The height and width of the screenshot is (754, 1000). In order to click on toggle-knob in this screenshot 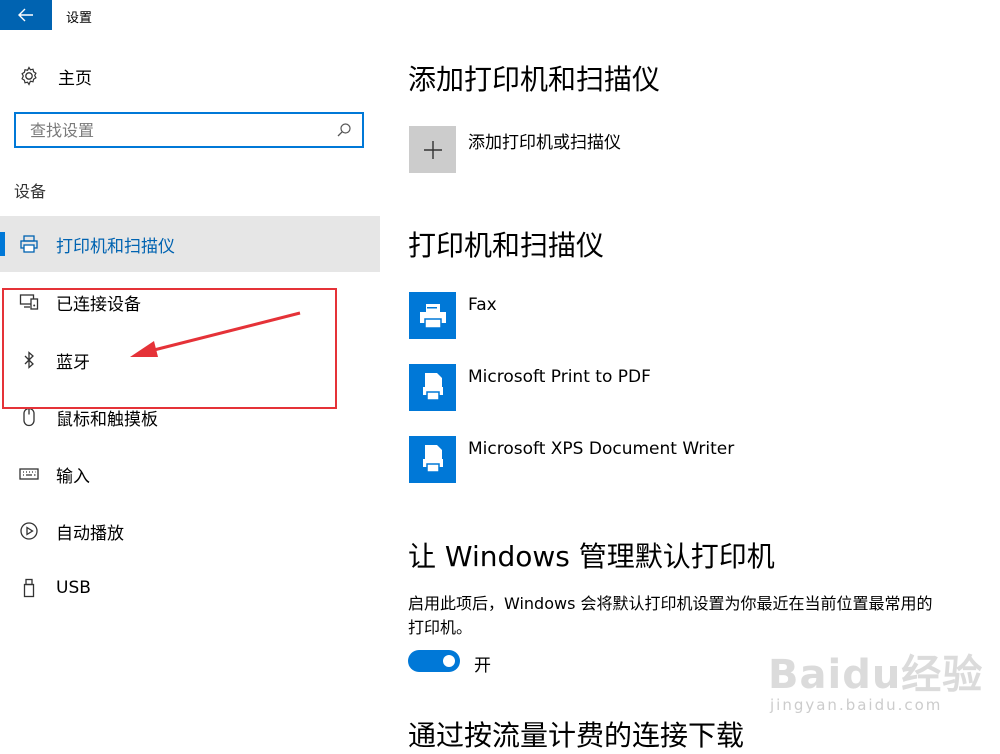, I will do `click(449, 661)`.